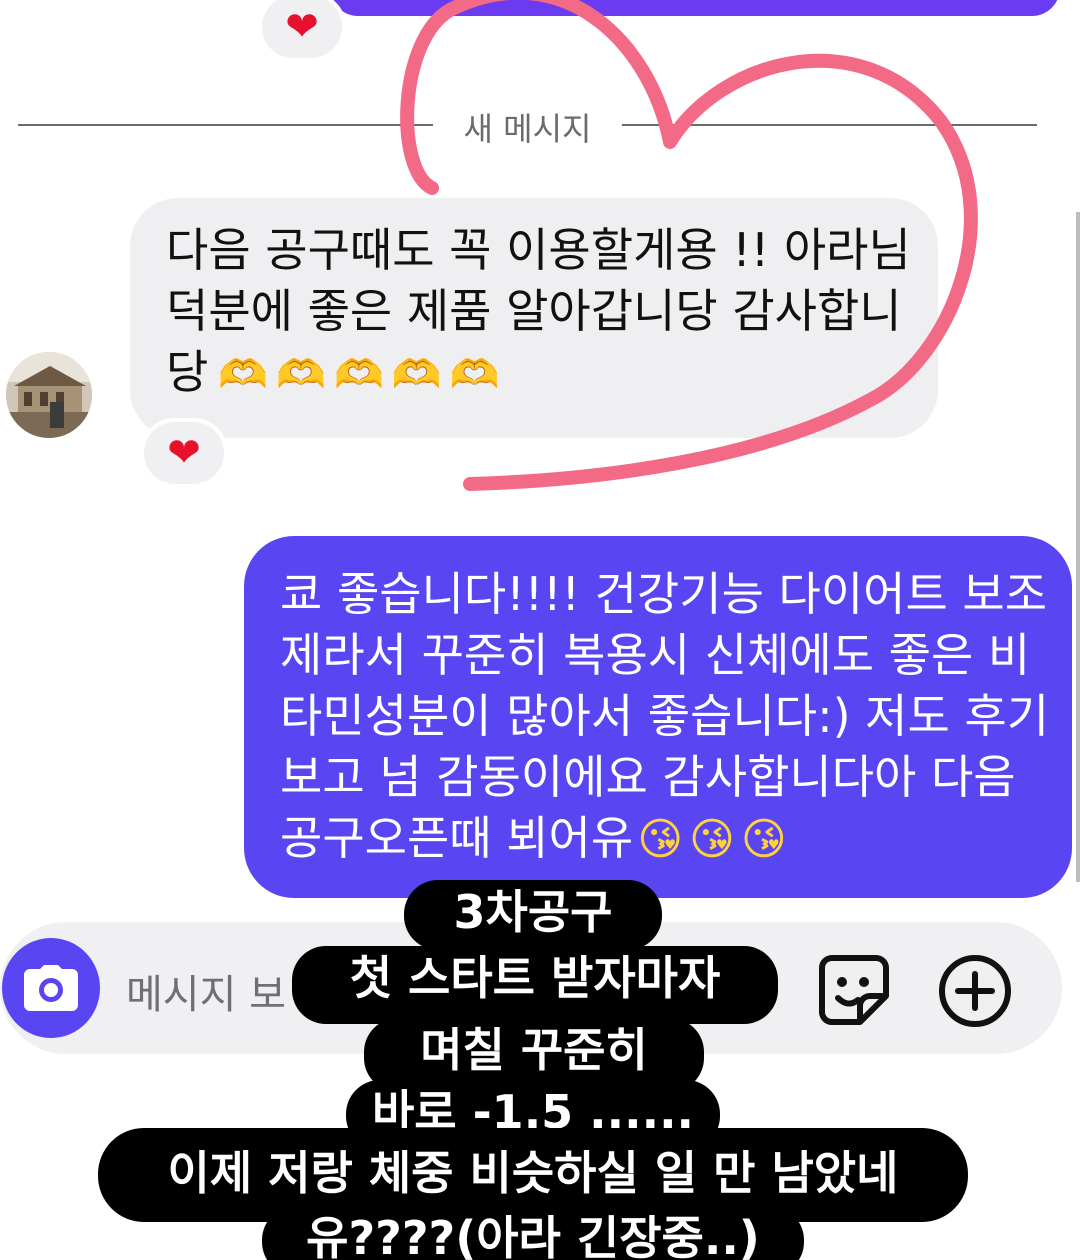 The width and height of the screenshot is (1080, 1260). Describe the element at coordinates (537, 374) in the screenshot. I see `message-line: 당 🫶🫶🫶🫶🫶` at that location.